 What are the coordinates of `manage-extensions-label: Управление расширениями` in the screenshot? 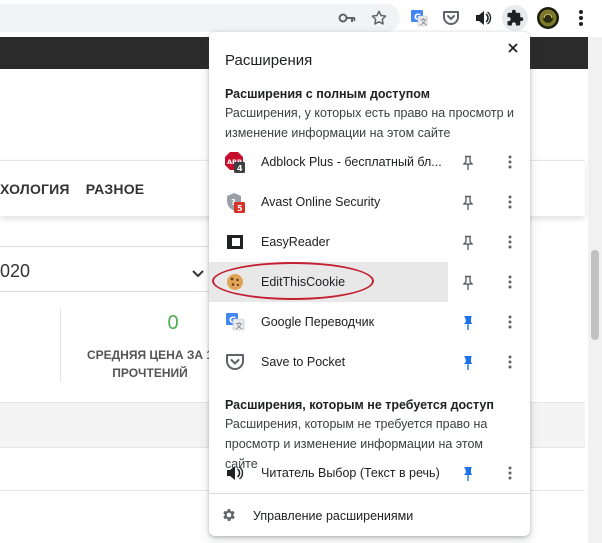 It's located at (333, 516).